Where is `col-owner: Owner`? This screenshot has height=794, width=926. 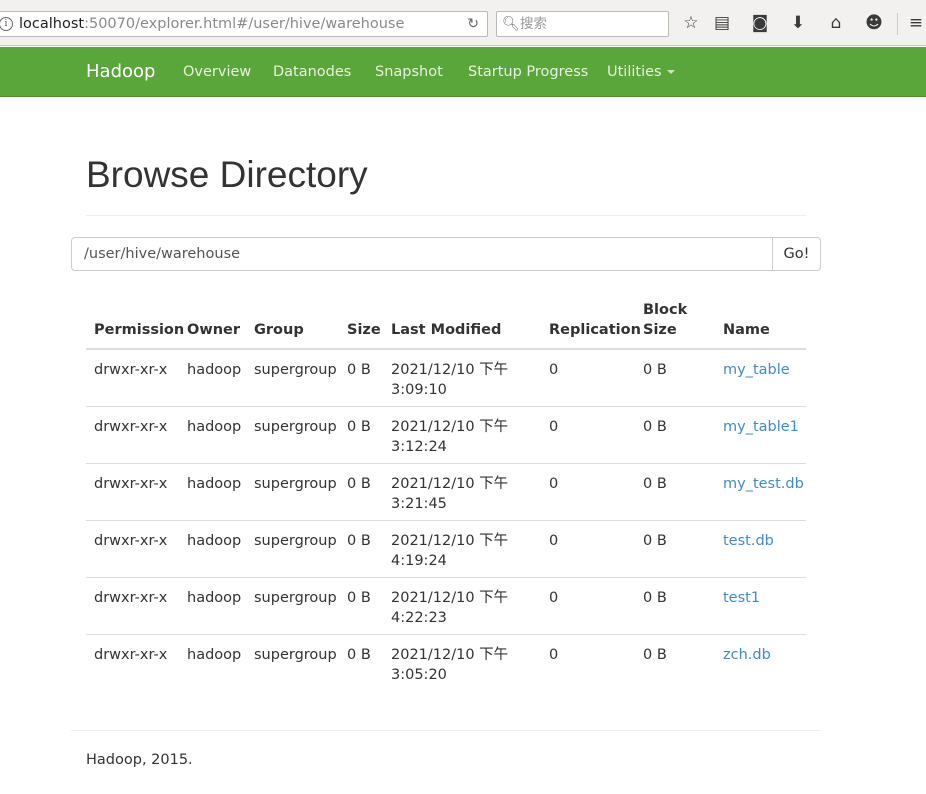
col-owner: Owner is located at coordinates (213, 330).